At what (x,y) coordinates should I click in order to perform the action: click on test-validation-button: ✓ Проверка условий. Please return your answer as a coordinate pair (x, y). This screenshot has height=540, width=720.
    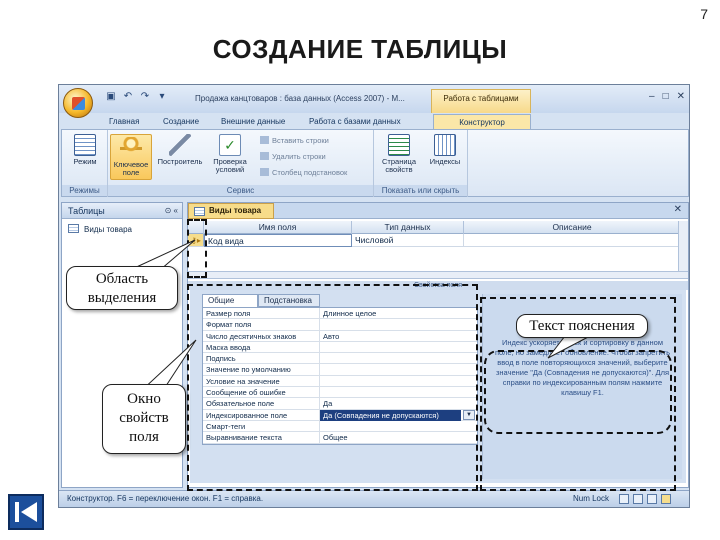
    Looking at the image, I should click on (230, 154).